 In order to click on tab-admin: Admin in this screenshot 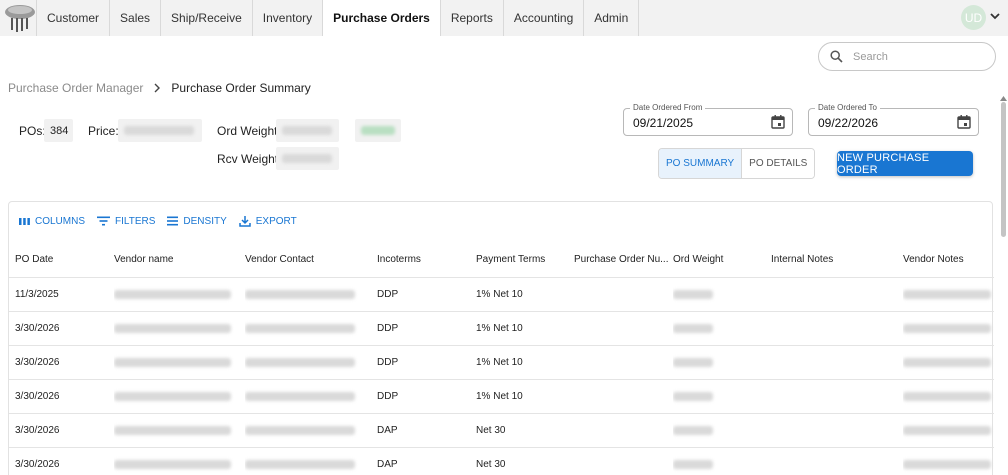, I will do `click(612, 18)`.